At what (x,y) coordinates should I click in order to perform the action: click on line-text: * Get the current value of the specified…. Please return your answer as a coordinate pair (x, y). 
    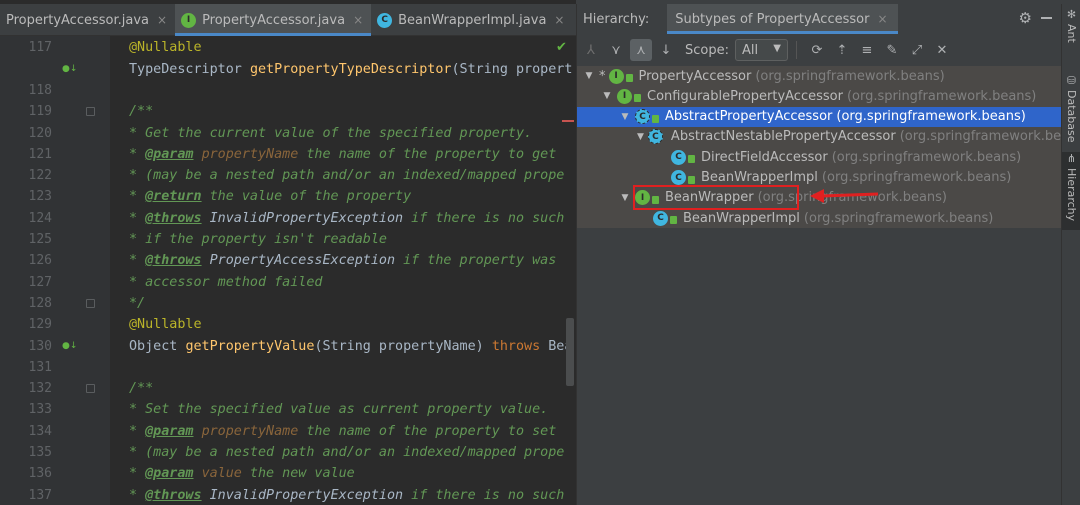
    Looking at the image, I should click on (331, 133).